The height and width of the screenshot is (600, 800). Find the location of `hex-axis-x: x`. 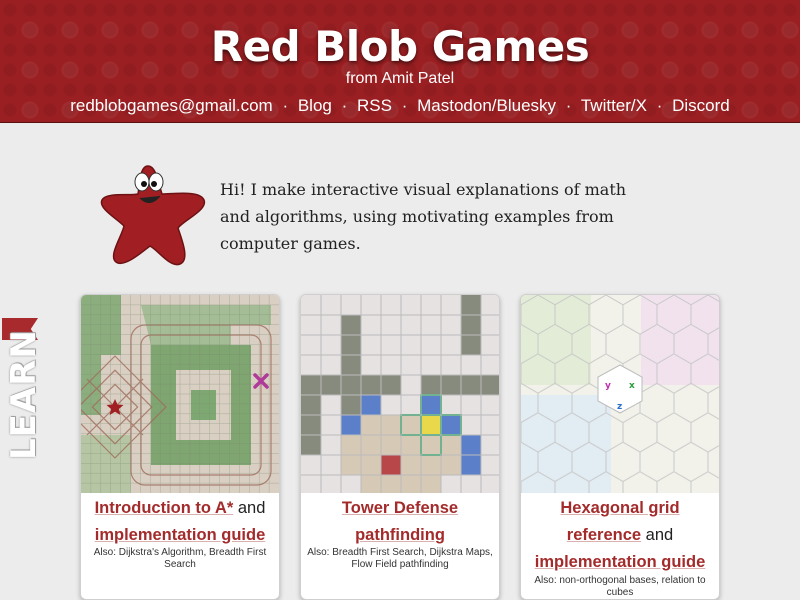

hex-axis-x: x is located at coordinates (632, 386).